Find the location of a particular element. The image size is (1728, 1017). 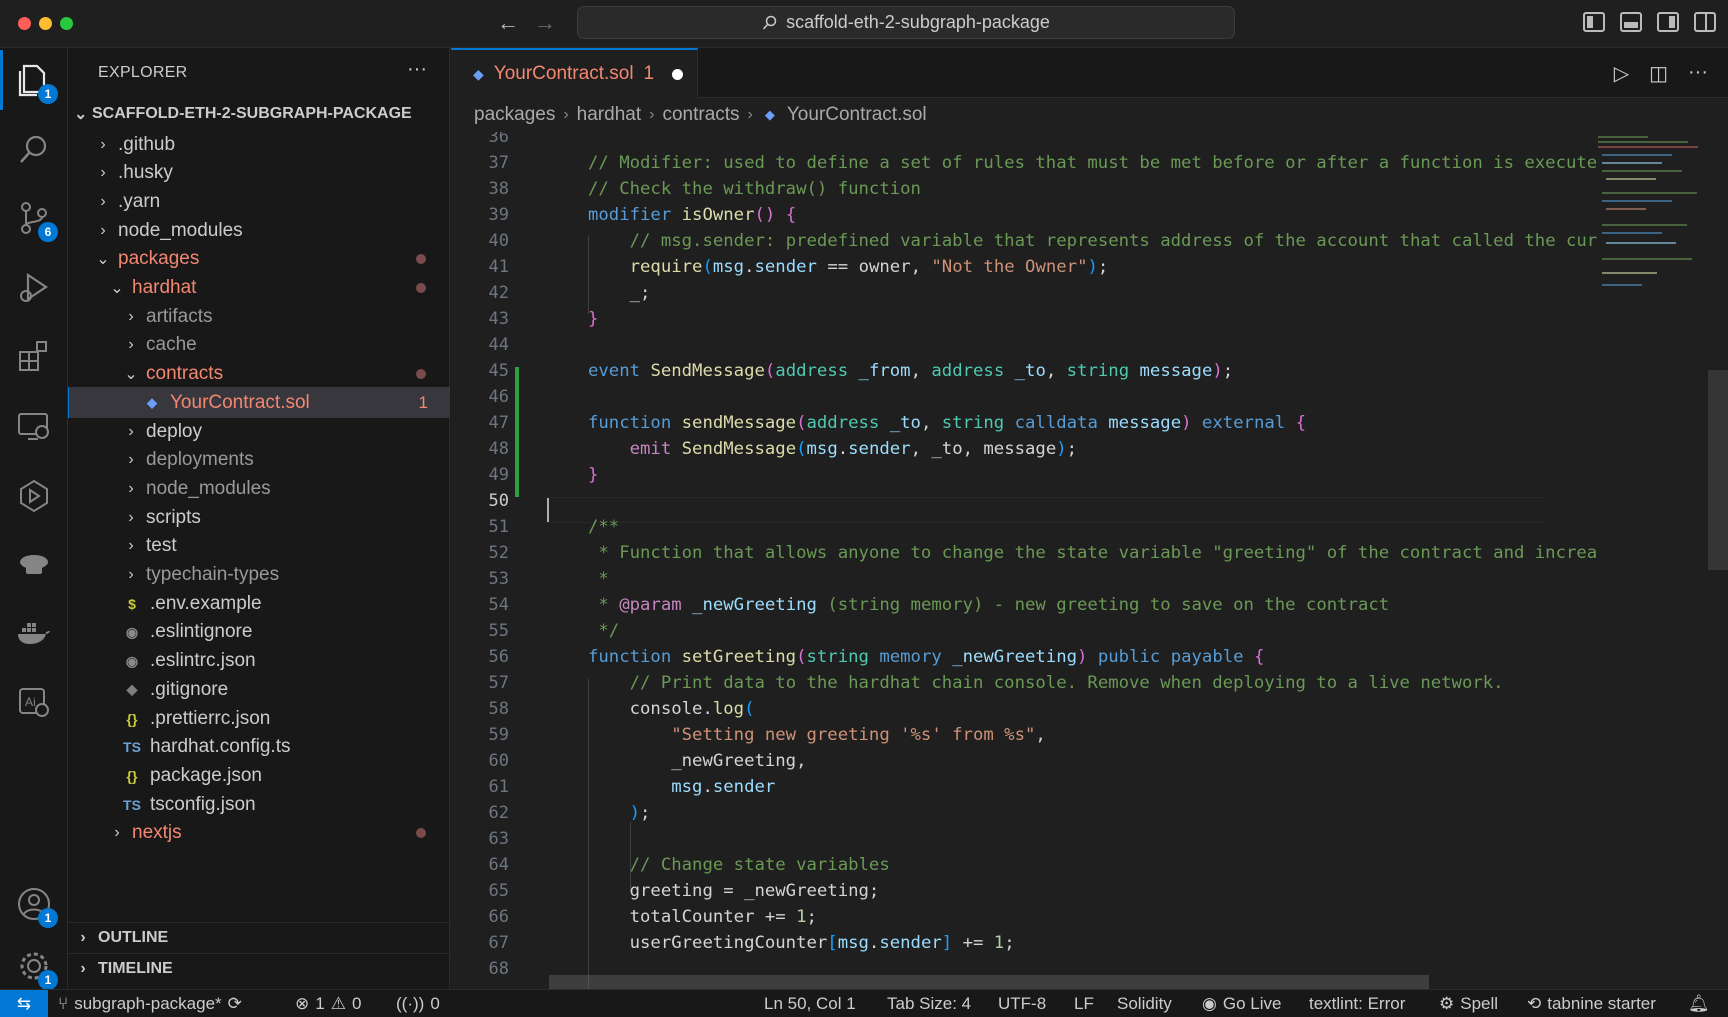

remote-indicator-icon: ⇆ is located at coordinates (24, 1003).